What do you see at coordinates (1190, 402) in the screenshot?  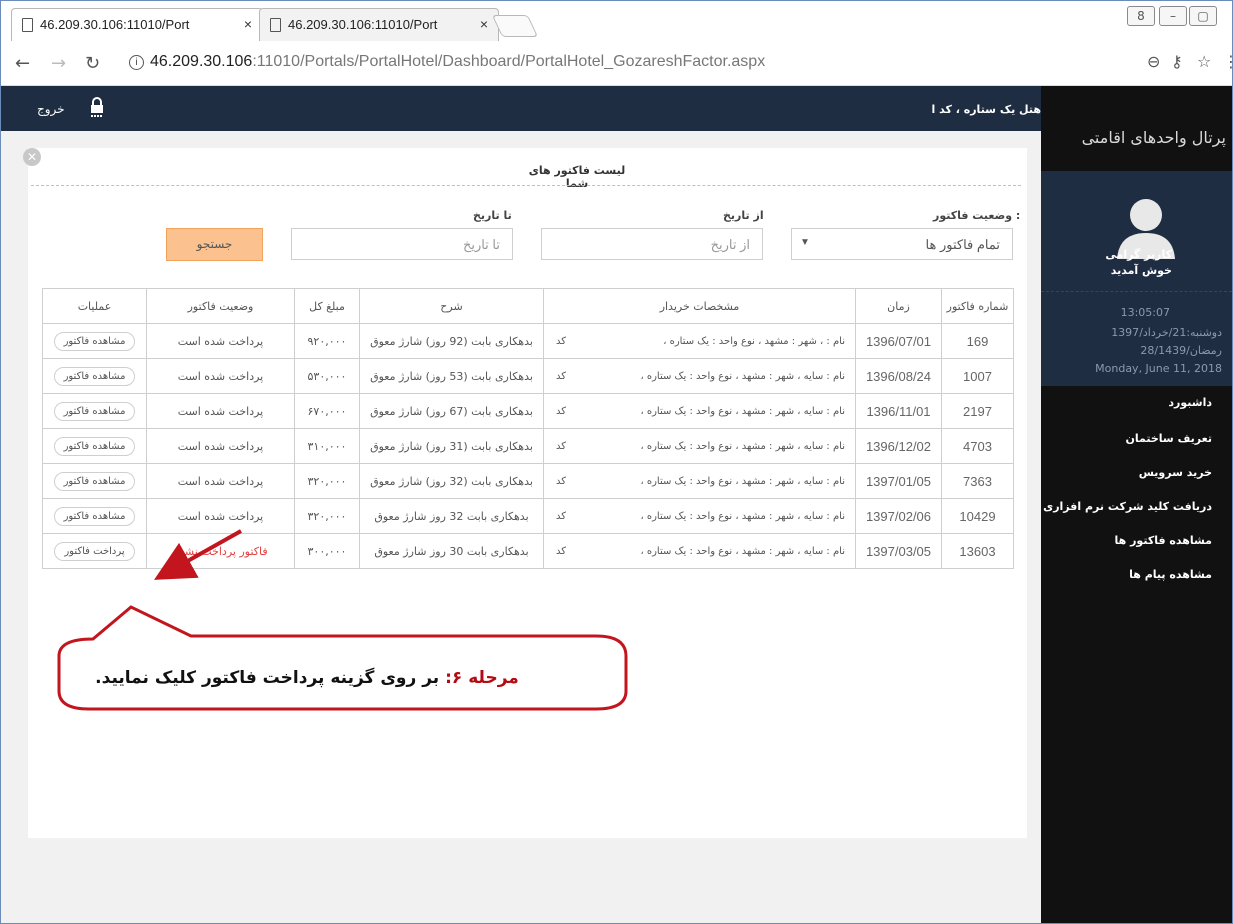 I see `menu-dashboard: داشبورد` at bounding box center [1190, 402].